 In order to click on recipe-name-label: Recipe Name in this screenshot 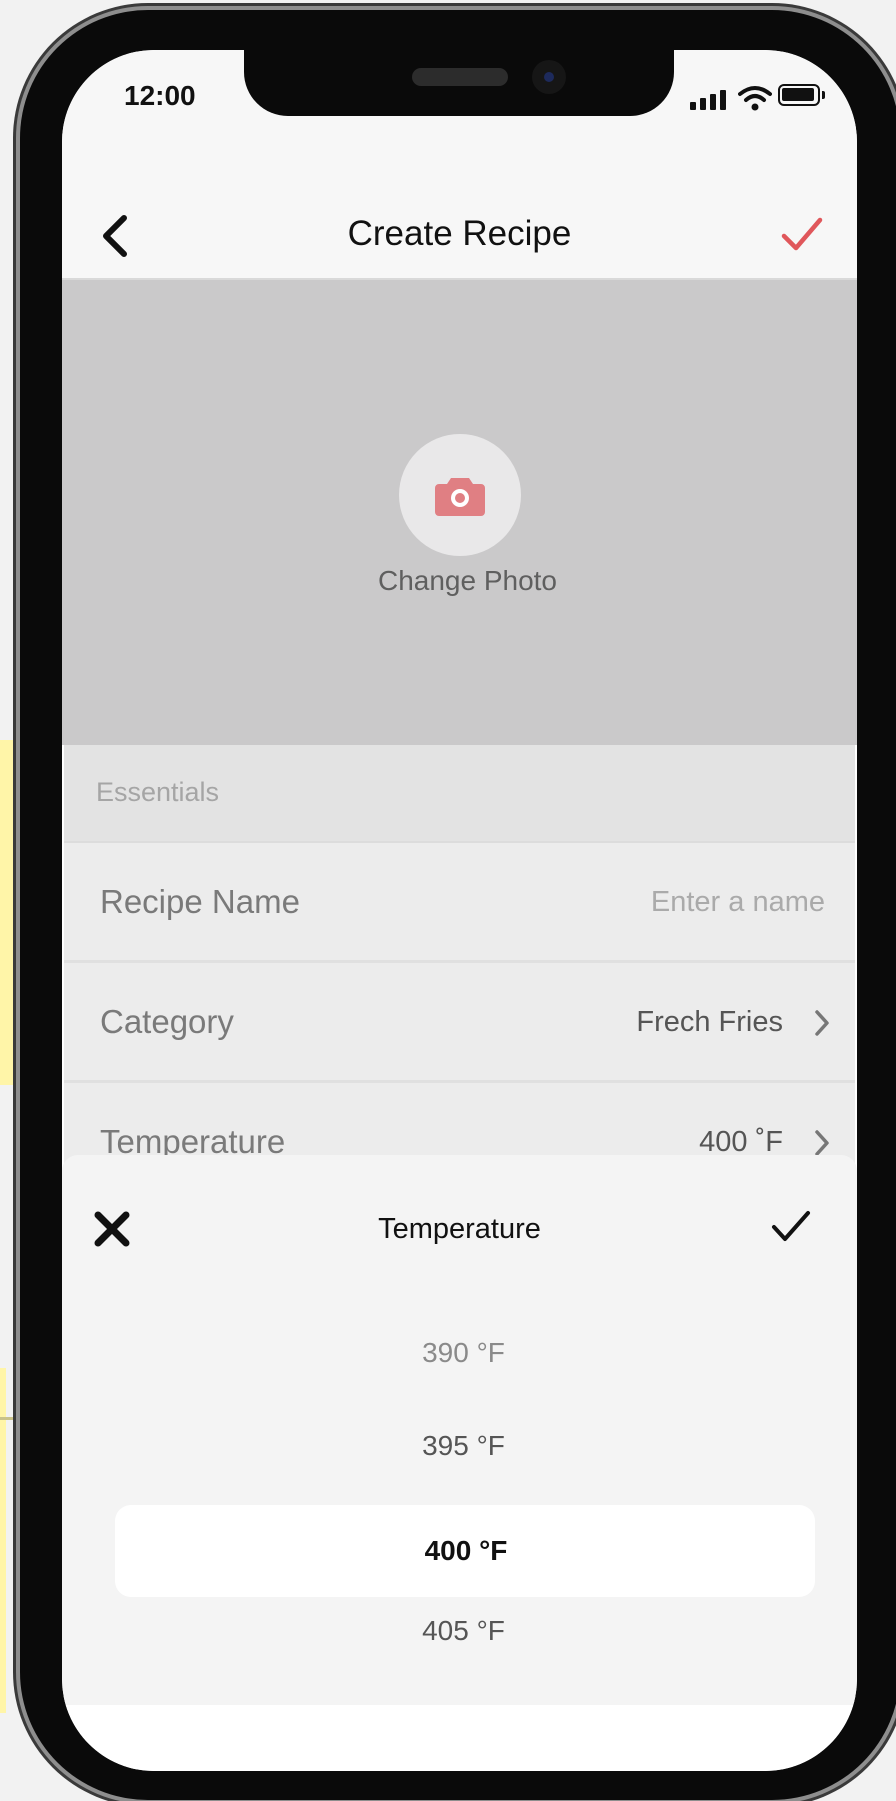, I will do `click(200, 901)`.